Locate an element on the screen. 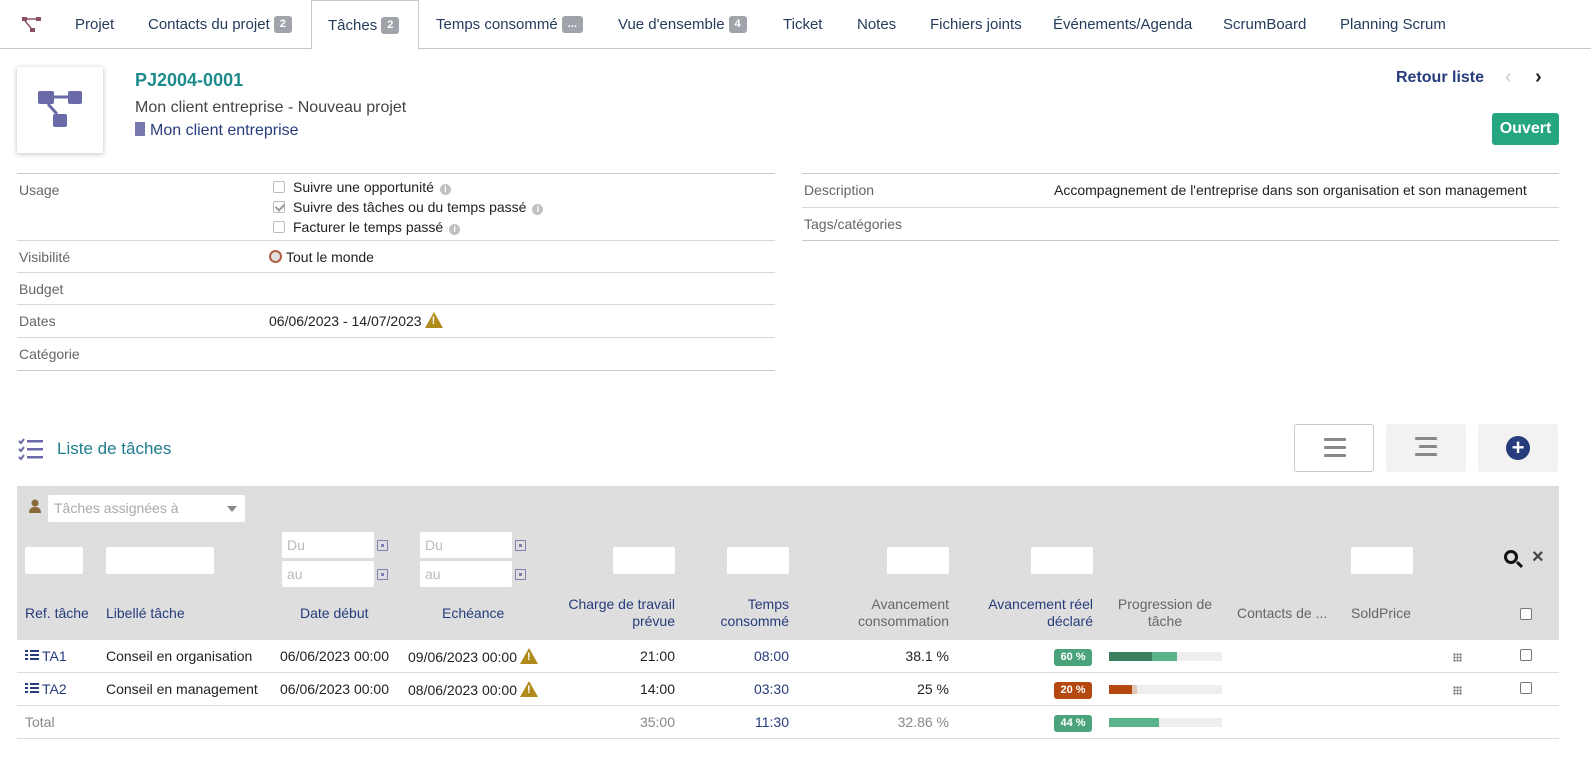  col-planned: Charge de travail prévue is located at coordinates (611, 613).